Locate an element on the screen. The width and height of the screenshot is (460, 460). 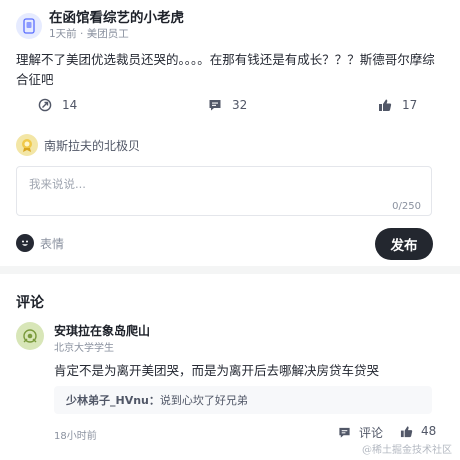
emoji-button: 表情 is located at coordinates (40, 243).